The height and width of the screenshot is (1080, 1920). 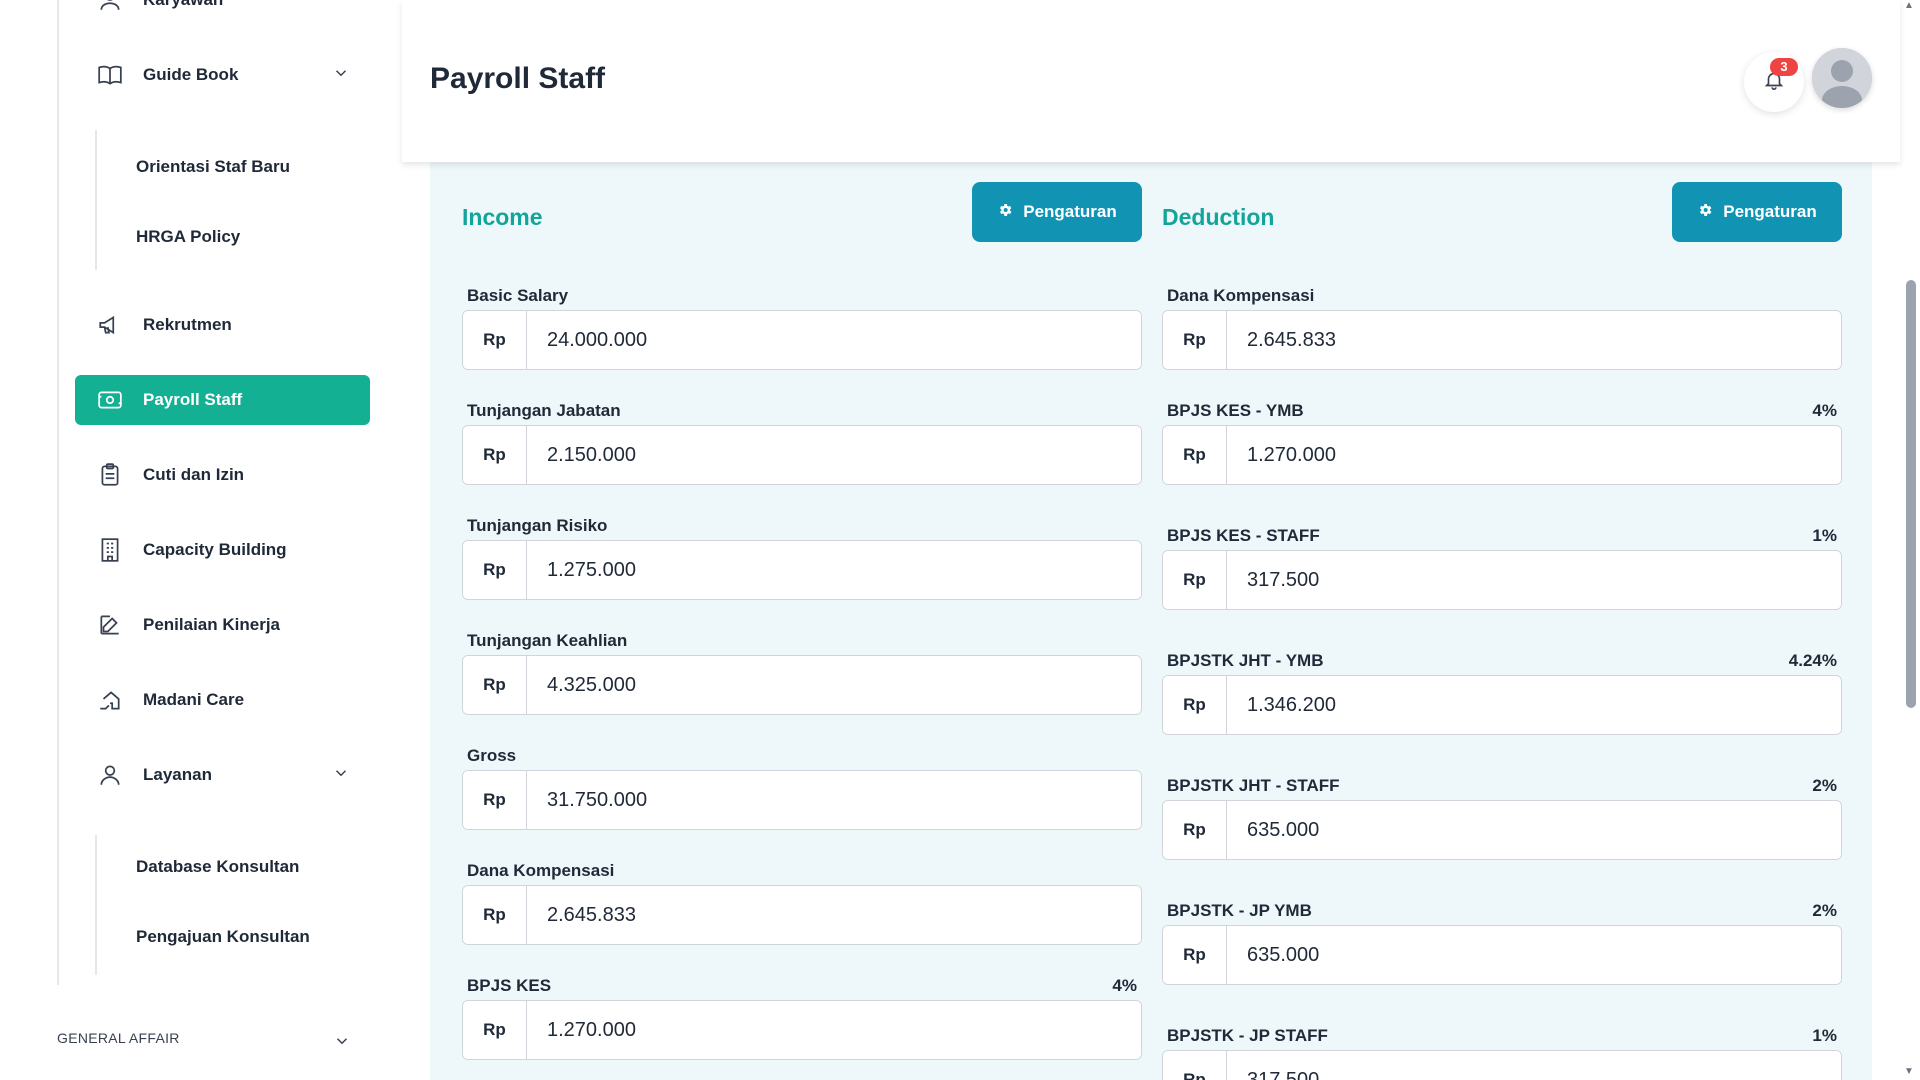 What do you see at coordinates (110, 700) in the screenshot?
I see `hand-home-icon` at bounding box center [110, 700].